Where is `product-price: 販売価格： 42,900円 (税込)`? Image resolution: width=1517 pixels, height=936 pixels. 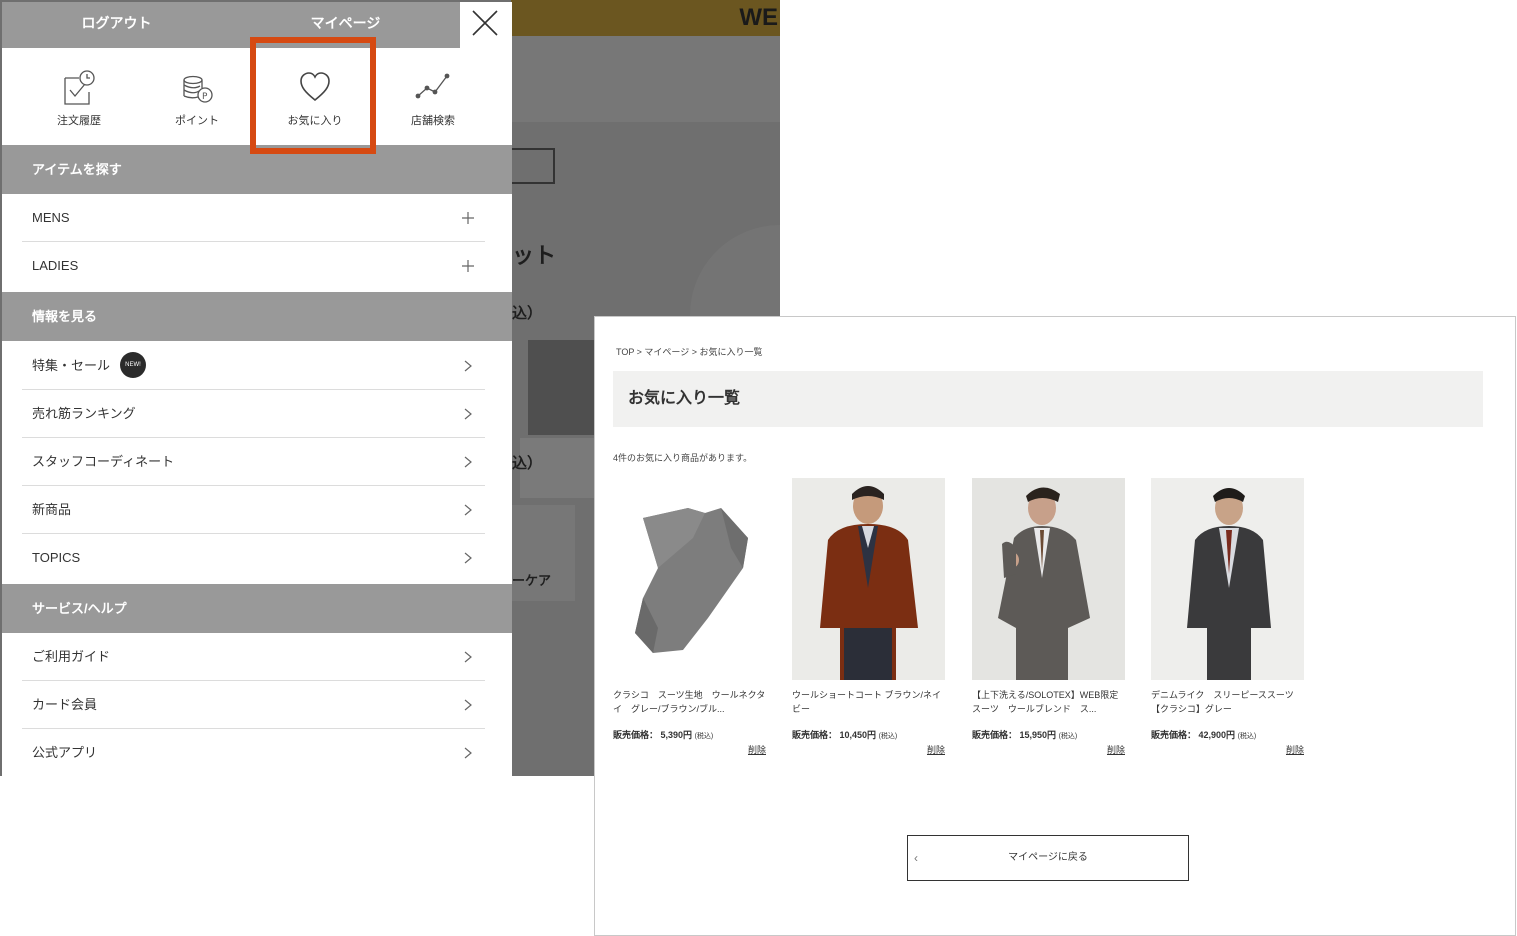 product-price: 販売価格： 42,900円 (税込) is located at coordinates (1227, 734).